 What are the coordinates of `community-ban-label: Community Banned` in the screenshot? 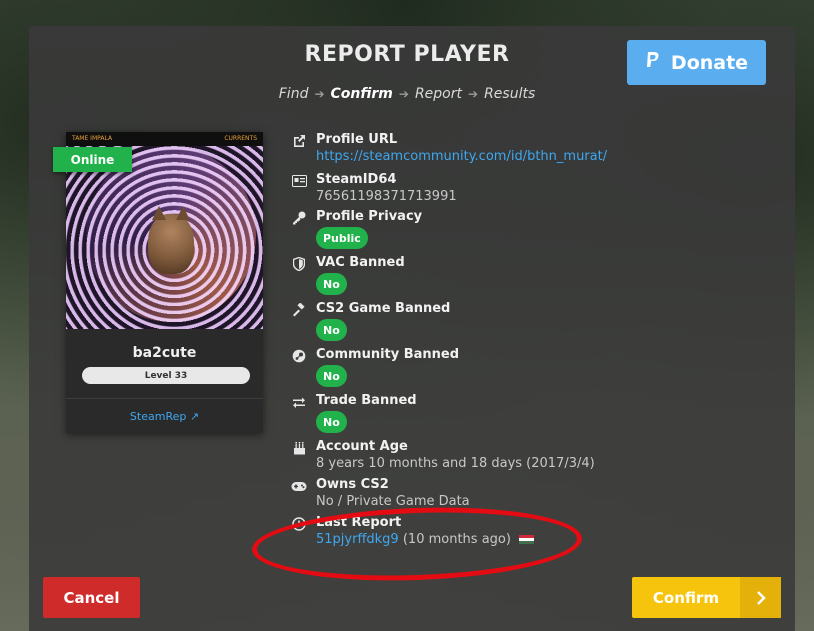 It's located at (388, 354).